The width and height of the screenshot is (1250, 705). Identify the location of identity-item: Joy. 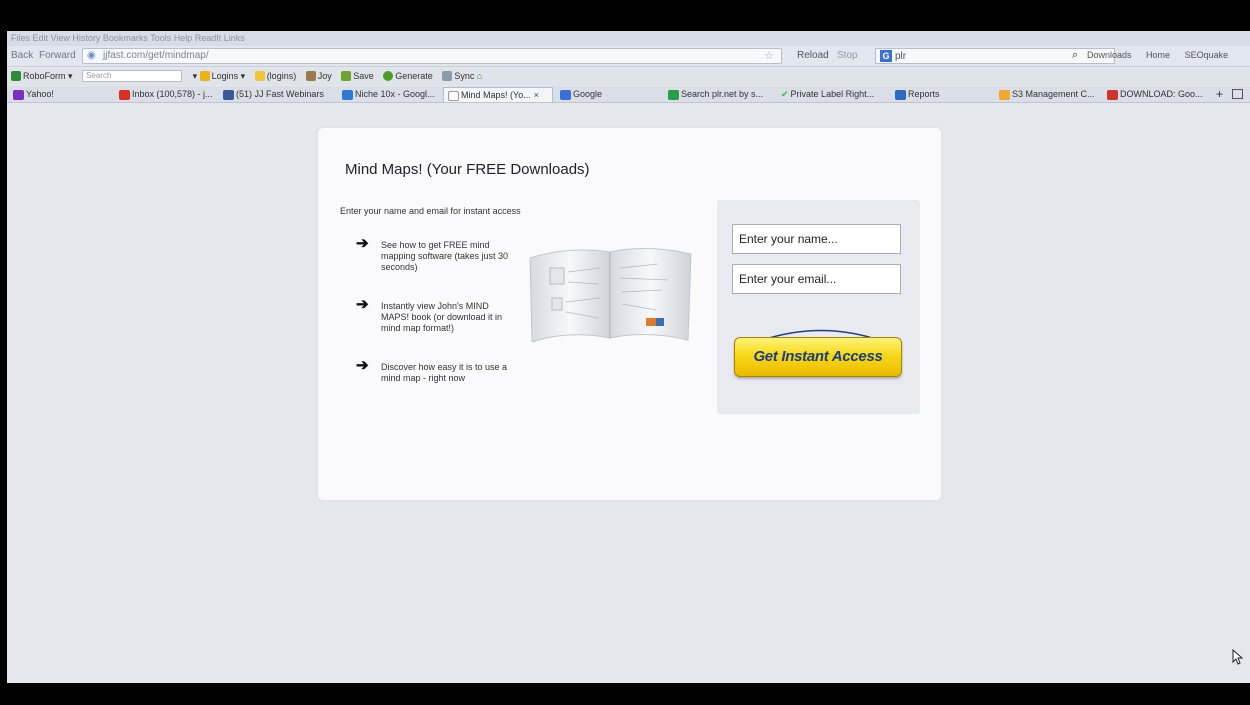
(318, 76).